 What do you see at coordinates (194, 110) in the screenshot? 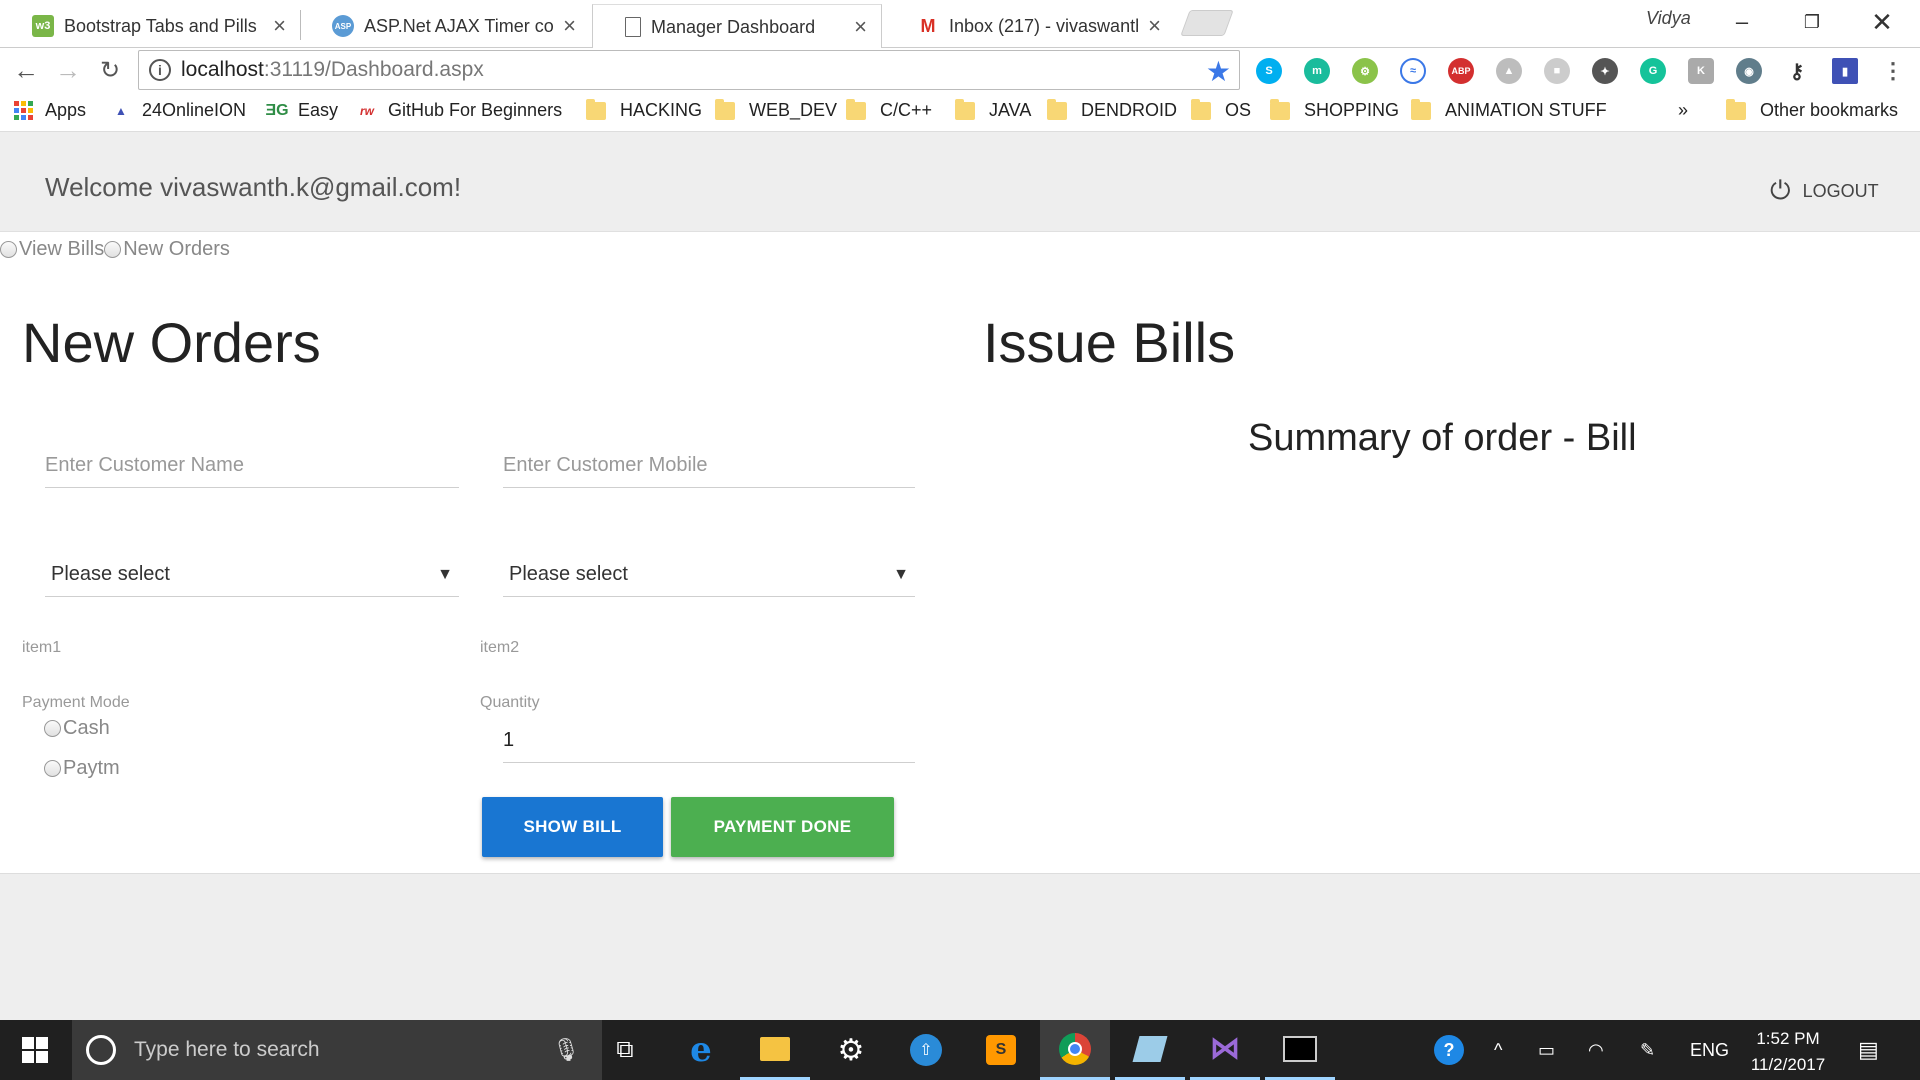
I see `bookmark-label: 24OnlineION` at bounding box center [194, 110].